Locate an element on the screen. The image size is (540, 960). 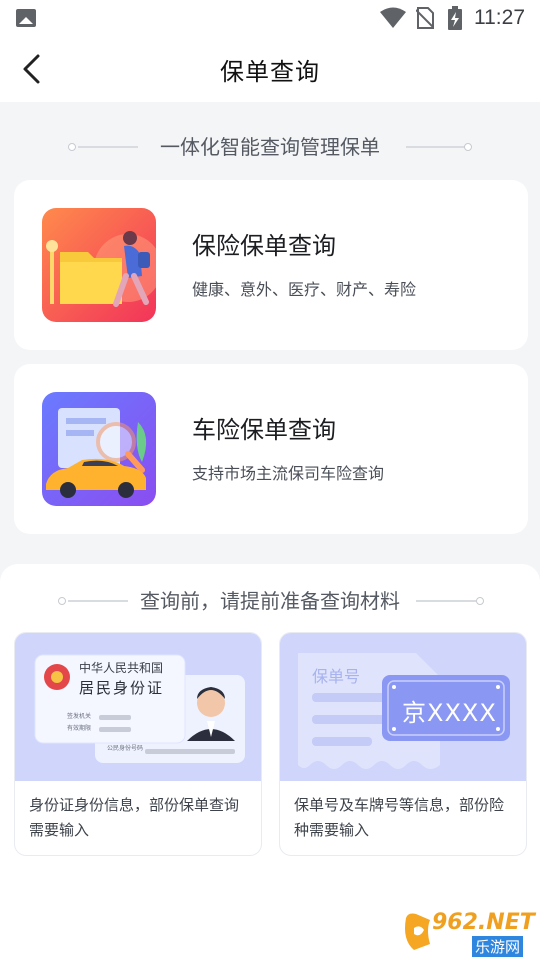
plate-number-text: 京XXXX is located at coordinates (449, 713).